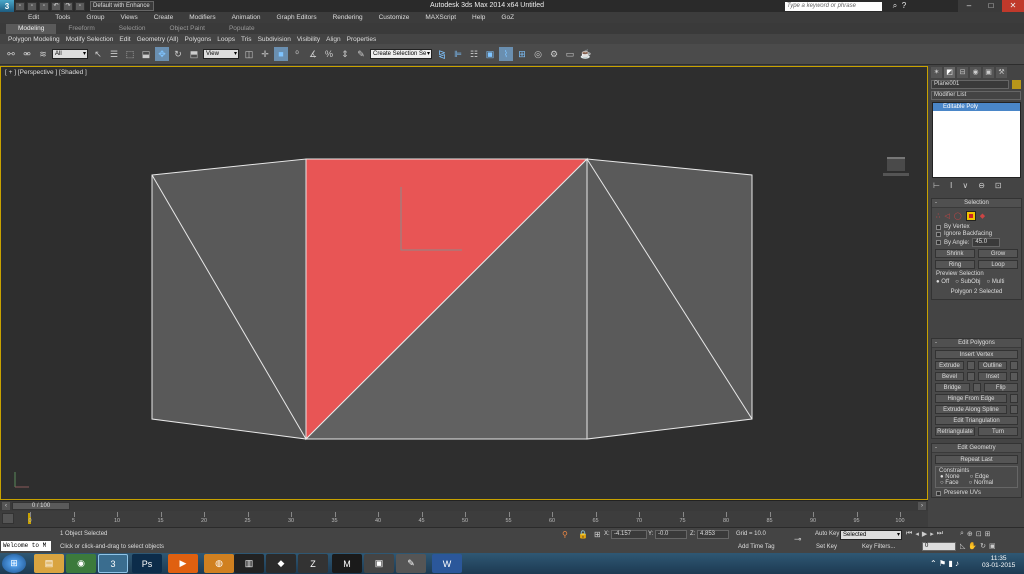 This screenshot has height=574, width=1024. What do you see at coordinates (565, 534) in the screenshot?
I see `isolate-selection-icon: ⚲` at bounding box center [565, 534].